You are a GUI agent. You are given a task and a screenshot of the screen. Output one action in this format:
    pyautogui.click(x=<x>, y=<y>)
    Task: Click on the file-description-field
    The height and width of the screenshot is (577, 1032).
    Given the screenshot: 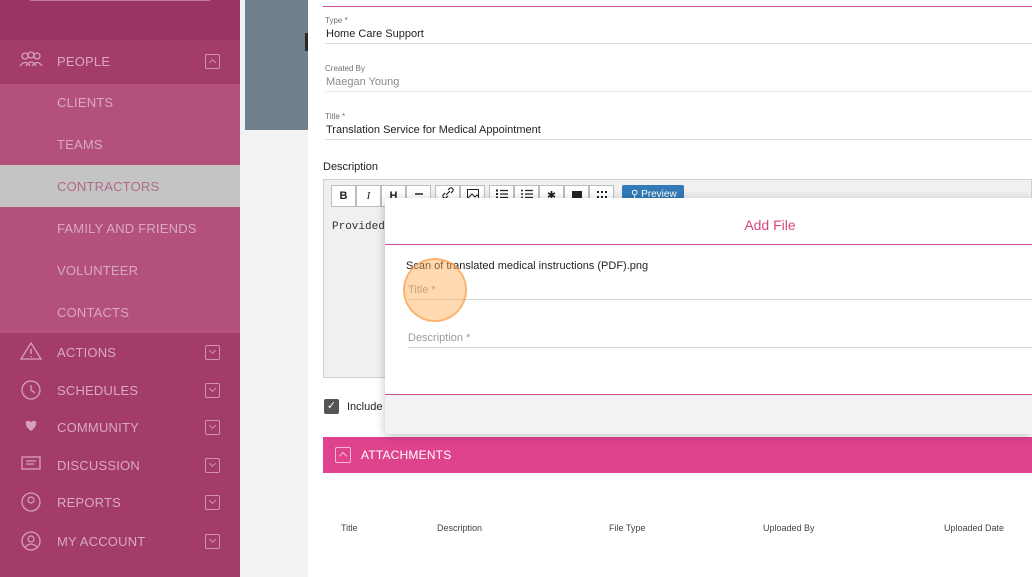 What is the action you would take?
    pyautogui.click(x=720, y=338)
    